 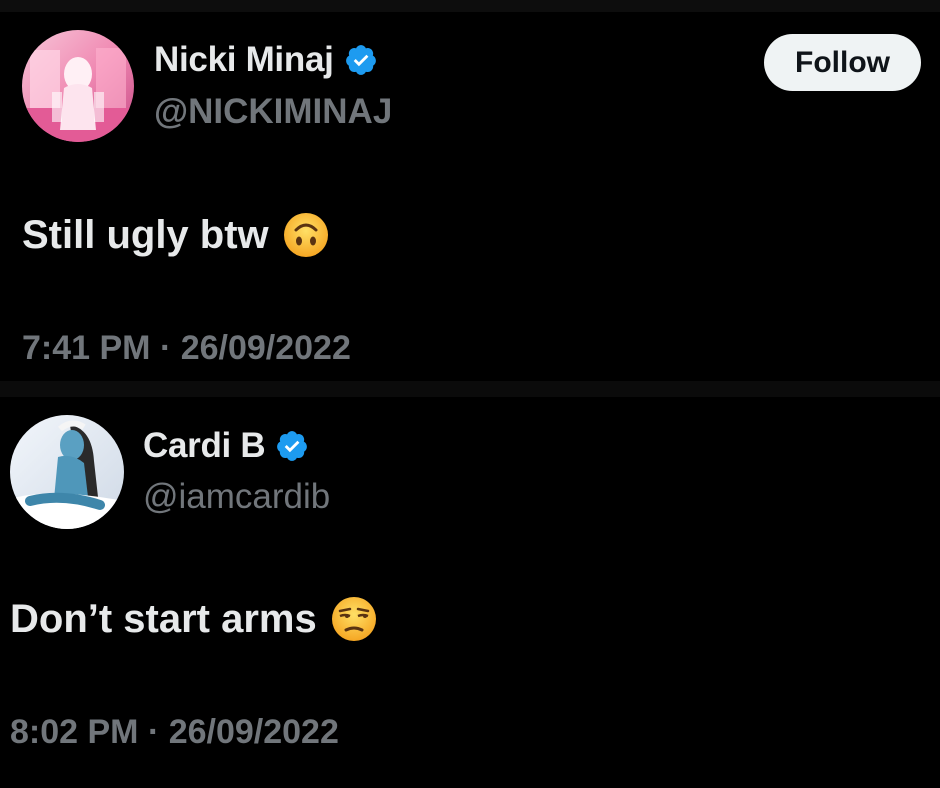 I want to click on name-row: Cardi B, so click(x=226, y=446).